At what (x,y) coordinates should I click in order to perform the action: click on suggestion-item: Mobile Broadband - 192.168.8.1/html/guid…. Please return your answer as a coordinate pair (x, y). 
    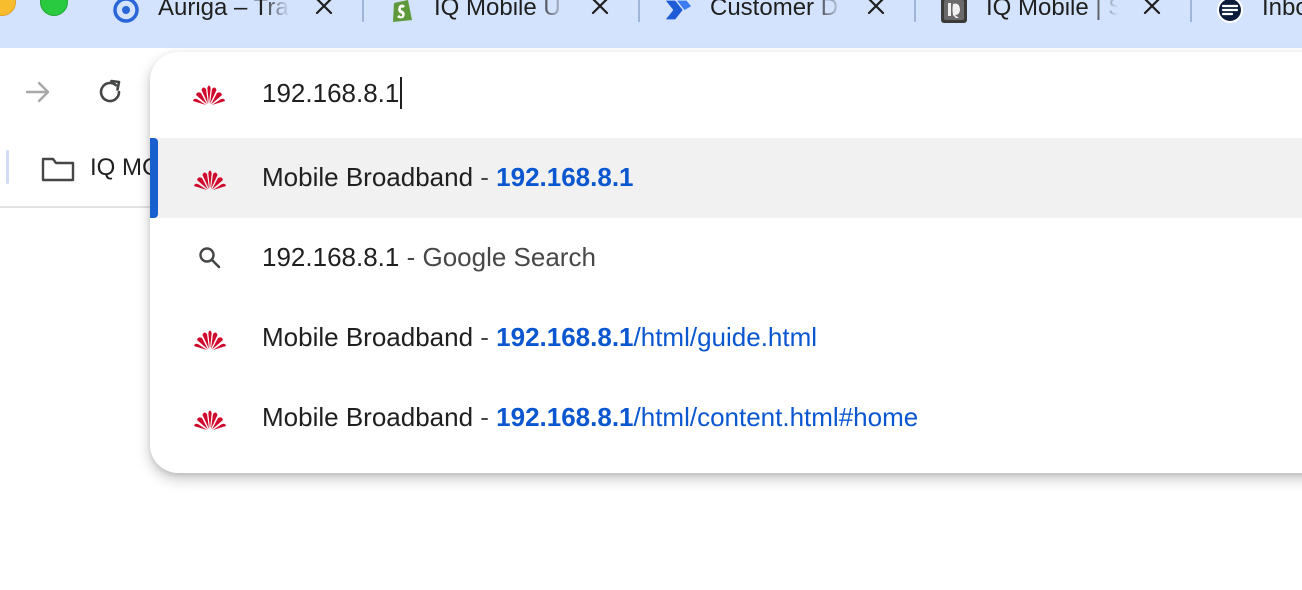
    Looking at the image, I should click on (726, 338).